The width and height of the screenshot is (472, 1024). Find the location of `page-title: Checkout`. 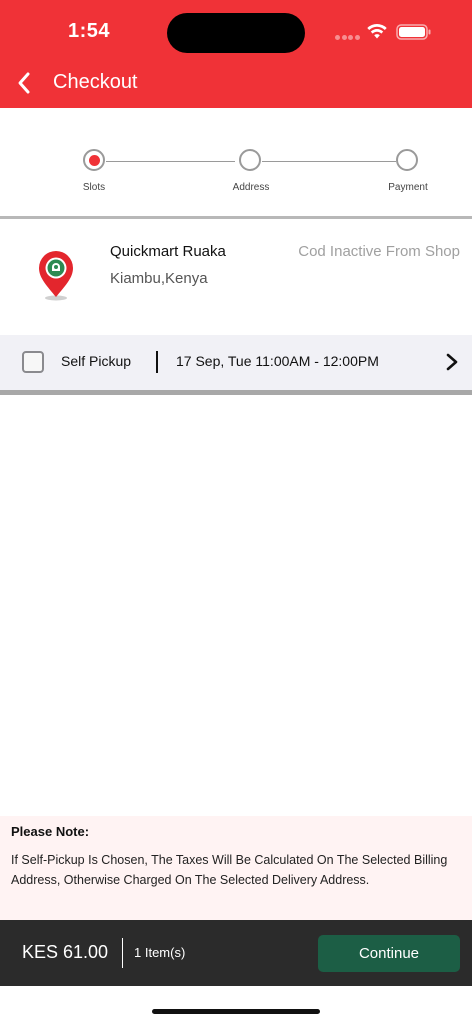

page-title: Checkout is located at coordinates (95, 82).